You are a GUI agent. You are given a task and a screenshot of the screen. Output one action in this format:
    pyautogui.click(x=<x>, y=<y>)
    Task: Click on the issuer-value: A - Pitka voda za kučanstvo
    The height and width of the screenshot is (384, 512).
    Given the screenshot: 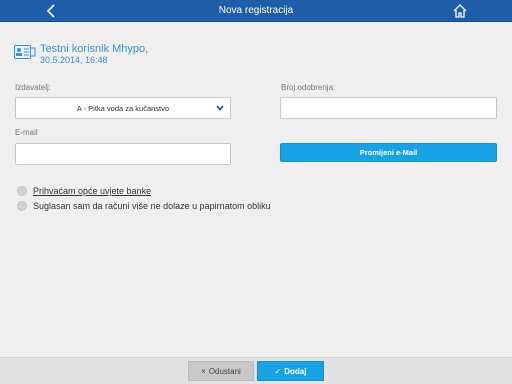 What is the action you would take?
    pyautogui.click(x=123, y=108)
    